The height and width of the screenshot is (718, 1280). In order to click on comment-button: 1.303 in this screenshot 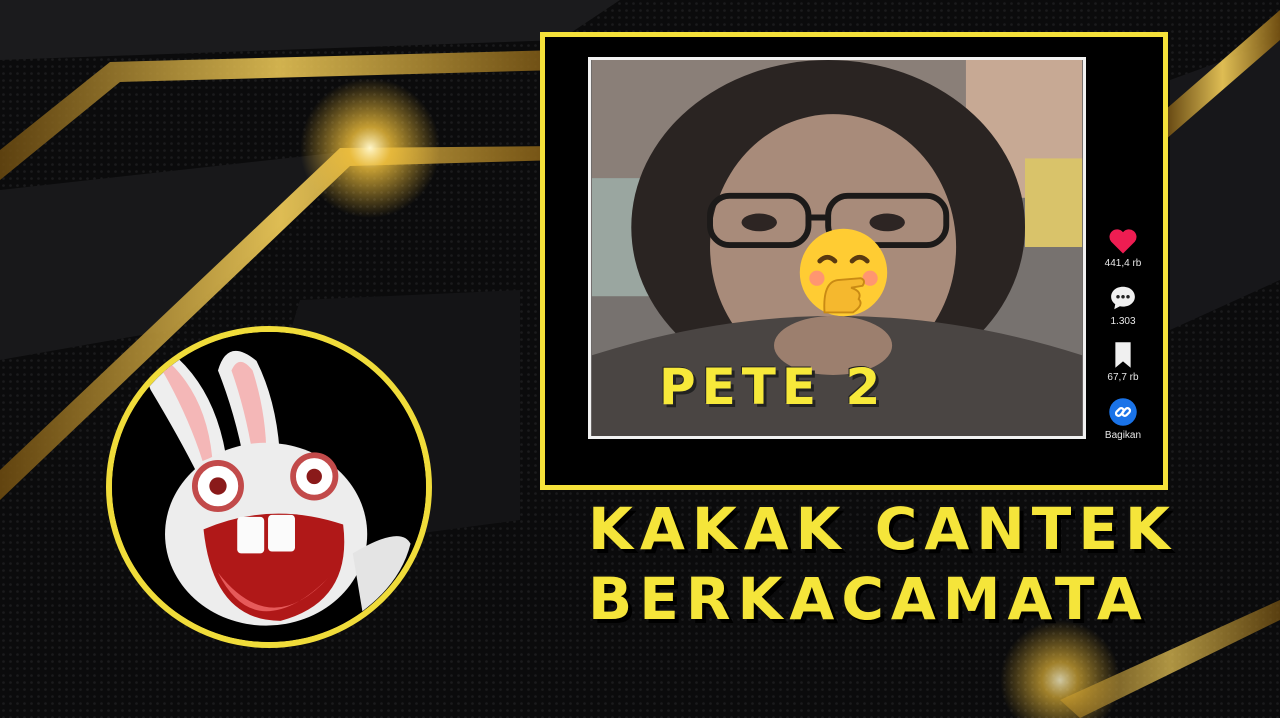, I will do `click(1123, 305)`.